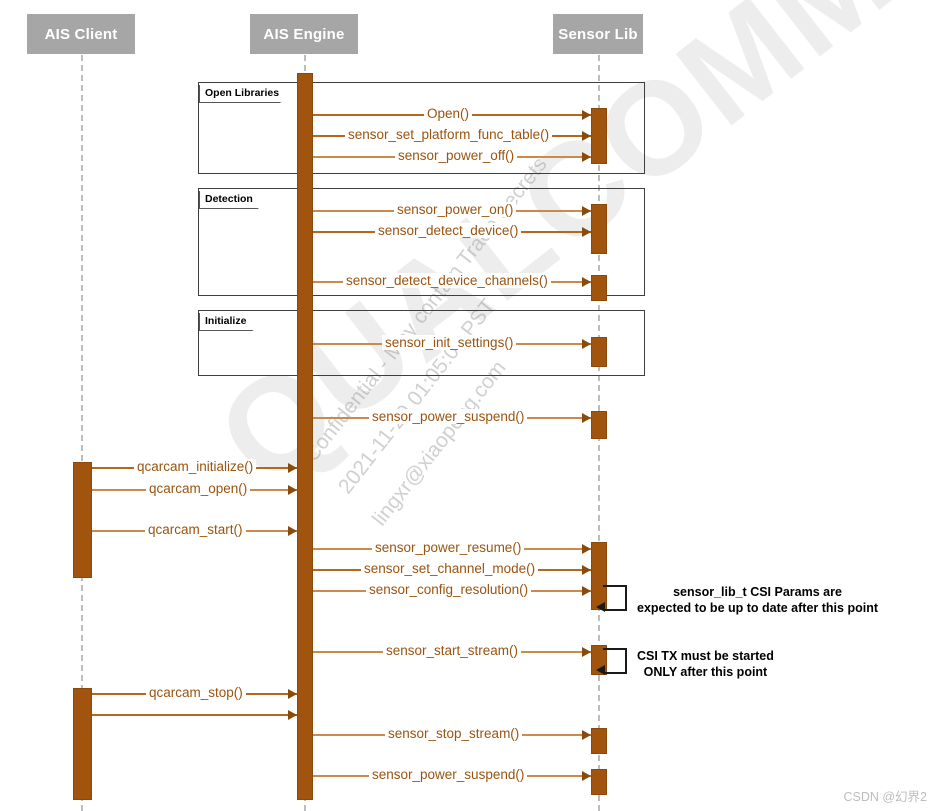  What do you see at coordinates (615, 598) in the screenshot?
I see `selfcall-loop-csi-params` at bounding box center [615, 598].